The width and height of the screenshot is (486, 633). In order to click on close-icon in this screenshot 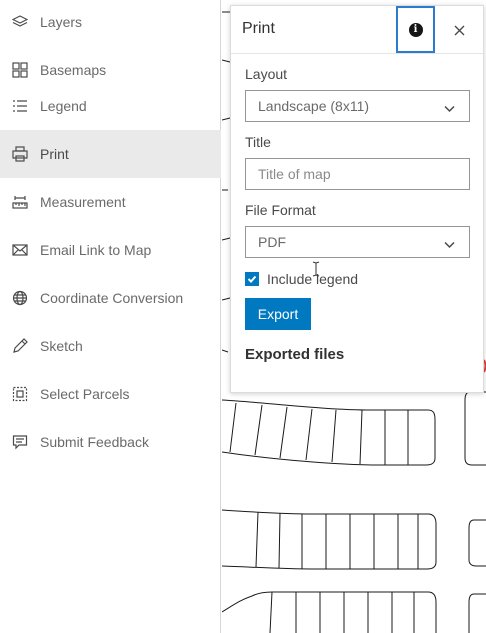, I will do `click(459, 30)`.